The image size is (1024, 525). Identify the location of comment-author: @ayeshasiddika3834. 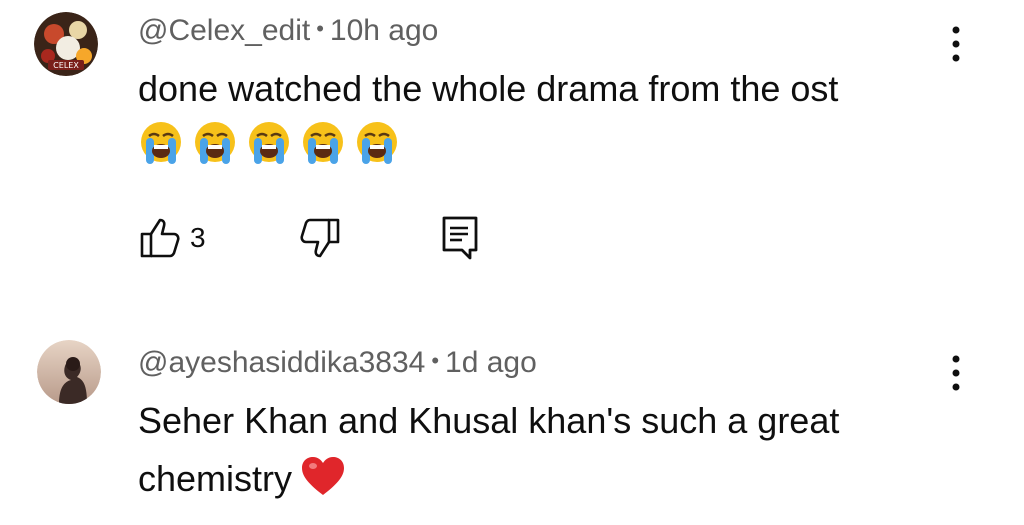
(281, 362).